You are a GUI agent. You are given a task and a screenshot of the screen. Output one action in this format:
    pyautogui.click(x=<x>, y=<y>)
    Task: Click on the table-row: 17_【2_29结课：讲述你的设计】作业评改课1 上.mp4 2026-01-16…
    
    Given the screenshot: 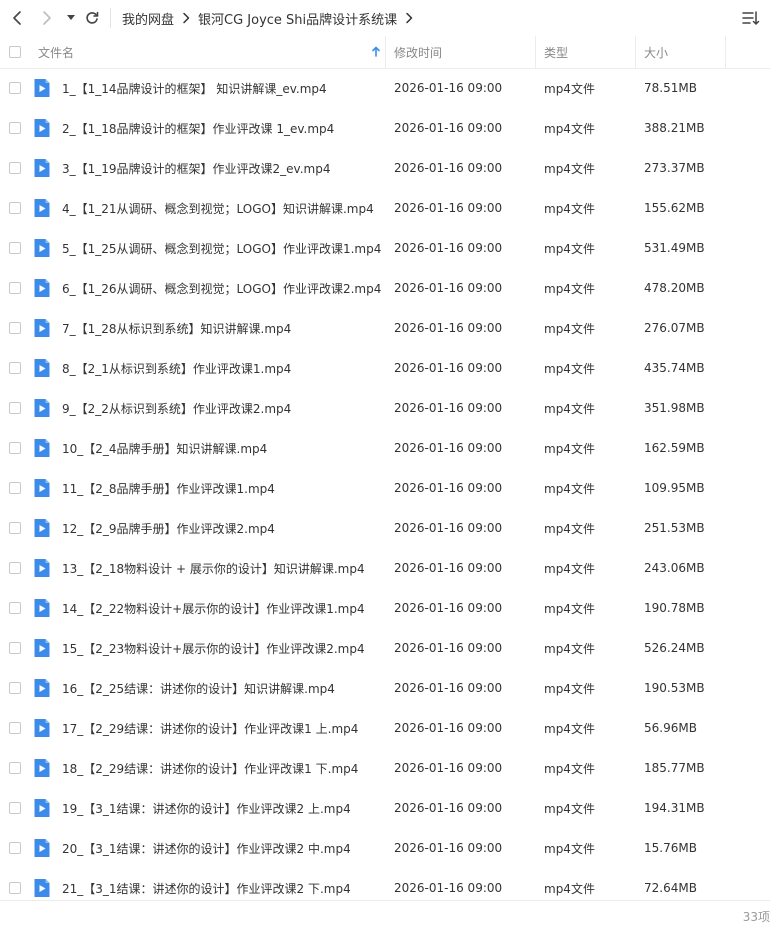 What is the action you would take?
    pyautogui.click(x=385, y=728)
    